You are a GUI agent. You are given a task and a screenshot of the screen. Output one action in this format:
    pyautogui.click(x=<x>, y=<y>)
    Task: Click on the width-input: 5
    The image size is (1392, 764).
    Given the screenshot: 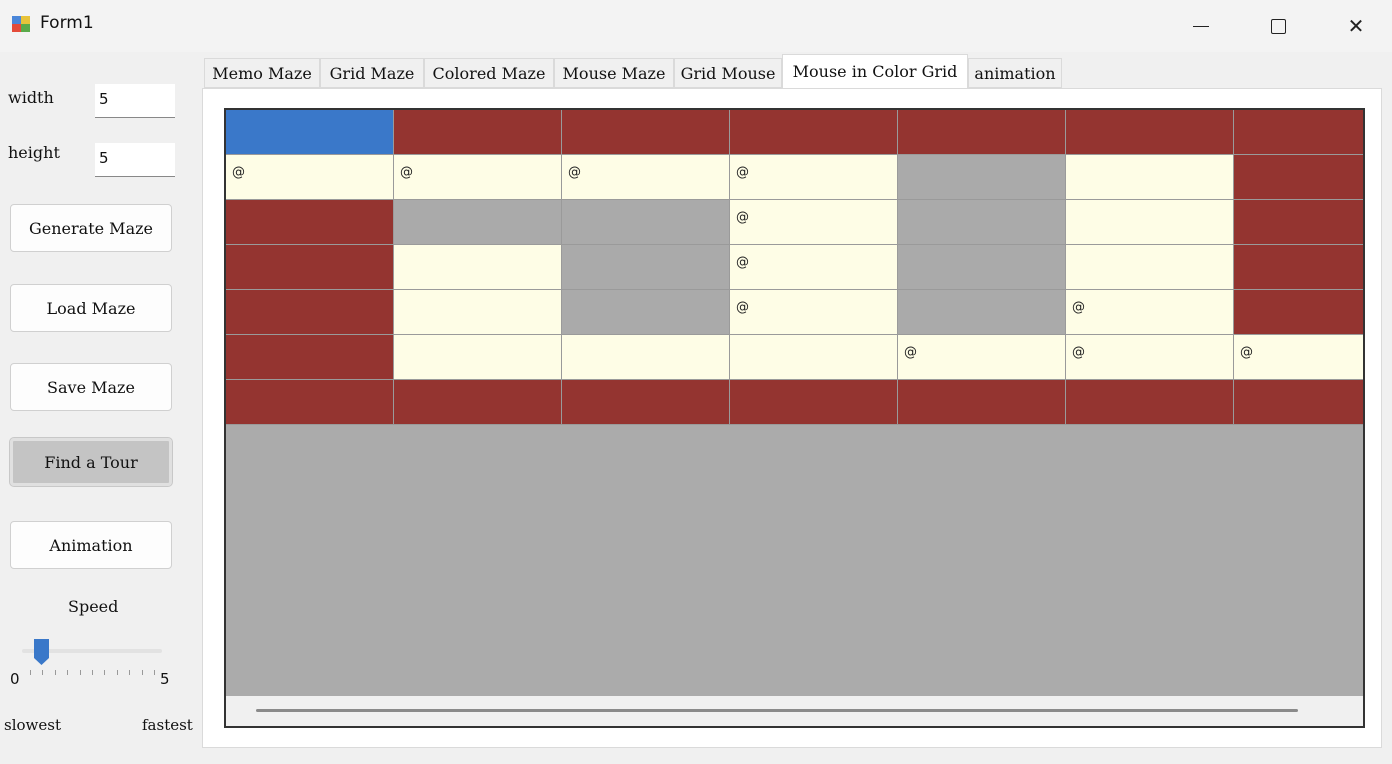 What is the action you would take?
    pyautogui.click(x=135, y=101)
    